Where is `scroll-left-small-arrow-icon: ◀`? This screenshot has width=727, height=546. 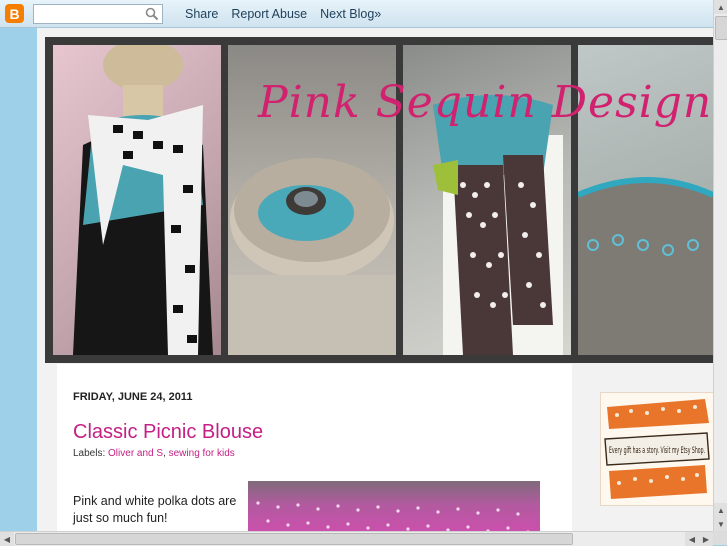 scroll-left-small-arrow-icon: ◀ is located at coordinates (692, 539).